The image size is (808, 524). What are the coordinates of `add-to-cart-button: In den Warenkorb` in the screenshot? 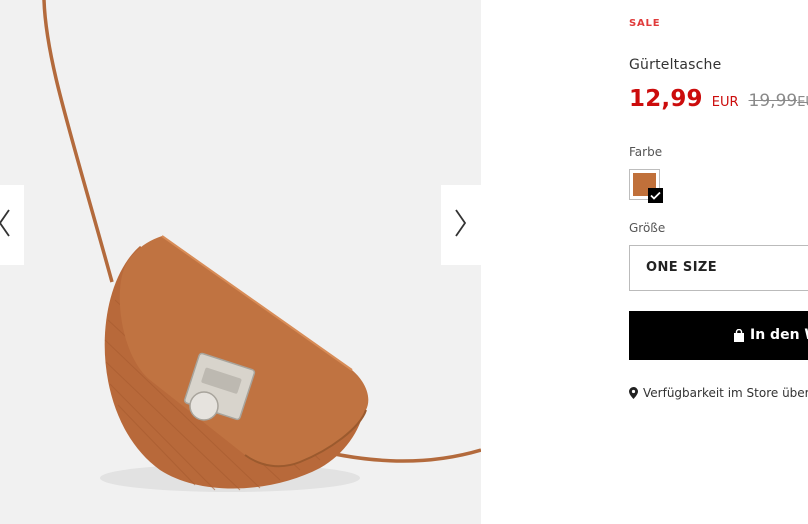 It's located at (718, 335).